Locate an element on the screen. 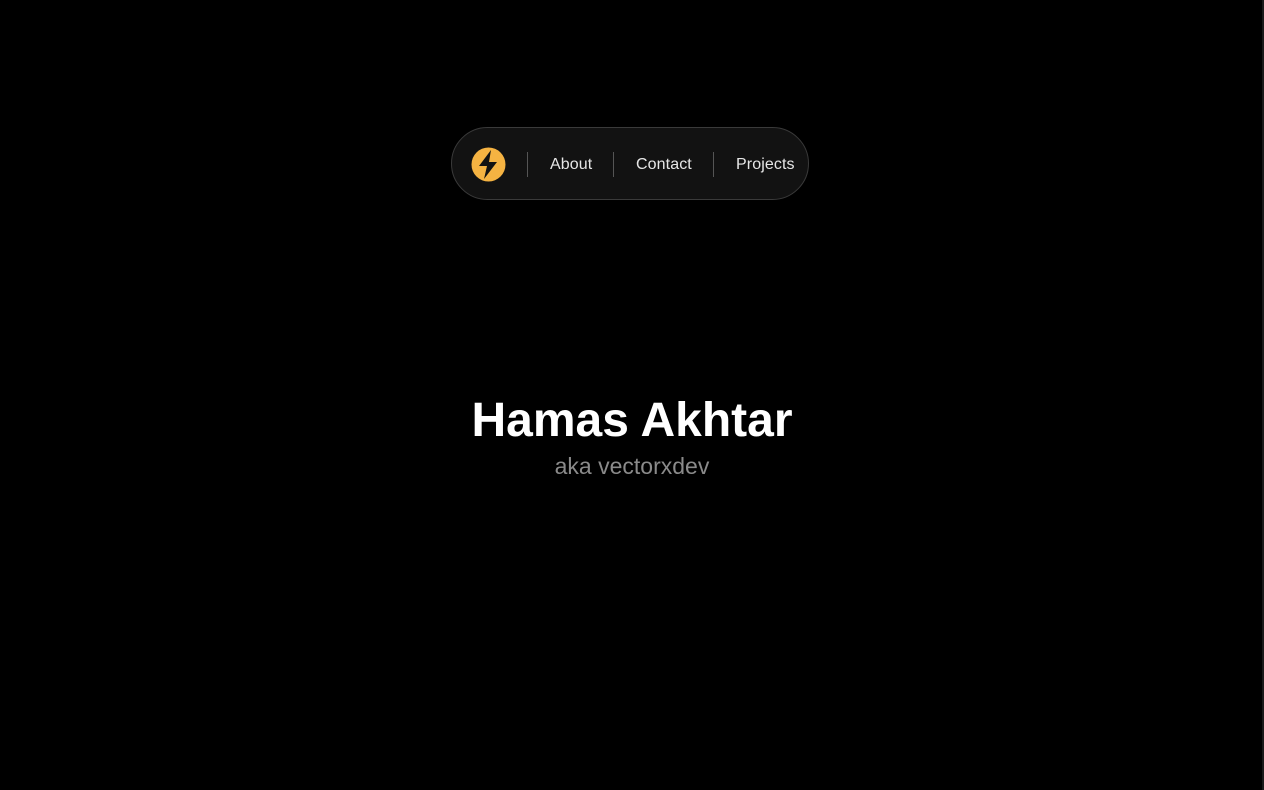  lightning-bolt-icon is located at coordinates (488, 164).